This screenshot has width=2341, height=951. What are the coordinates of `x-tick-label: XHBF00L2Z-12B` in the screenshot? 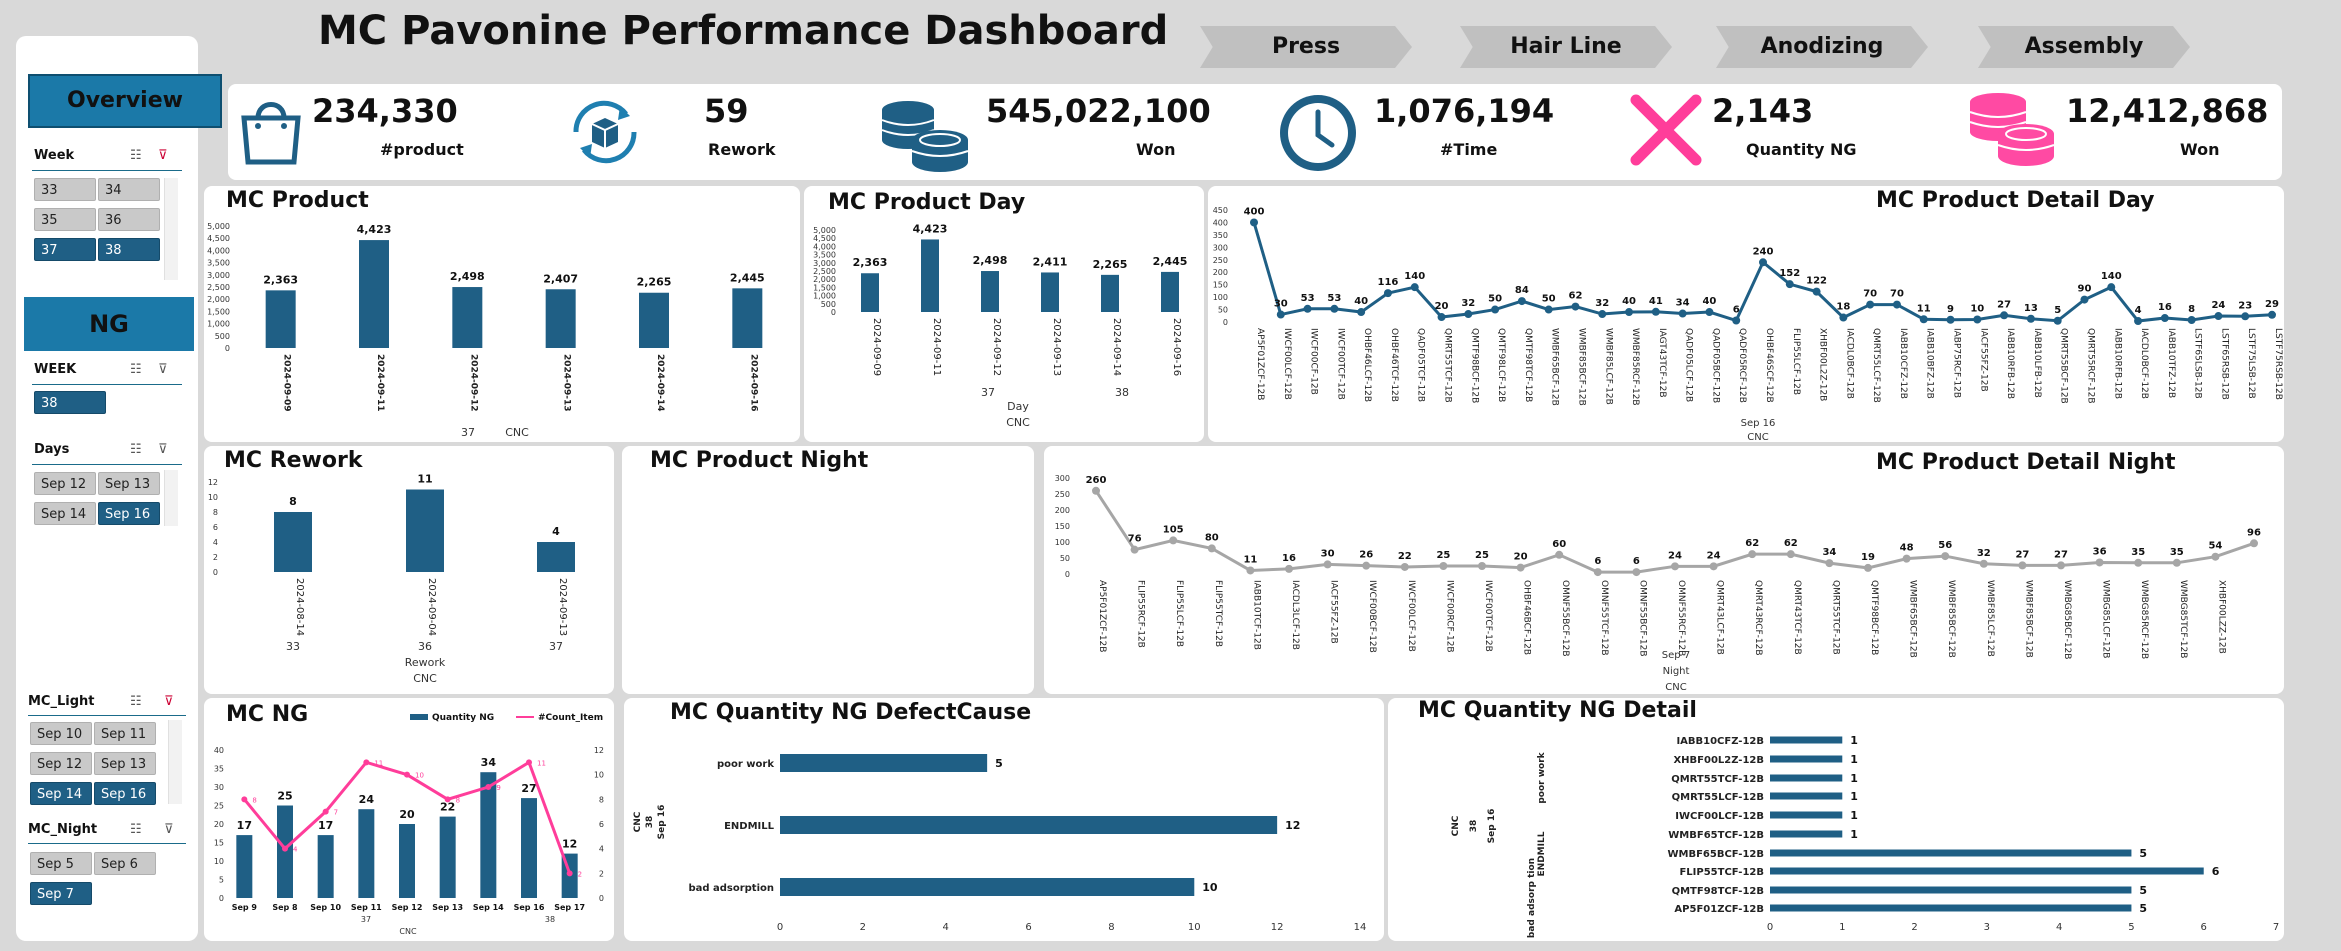 It's located at (1823, 364).